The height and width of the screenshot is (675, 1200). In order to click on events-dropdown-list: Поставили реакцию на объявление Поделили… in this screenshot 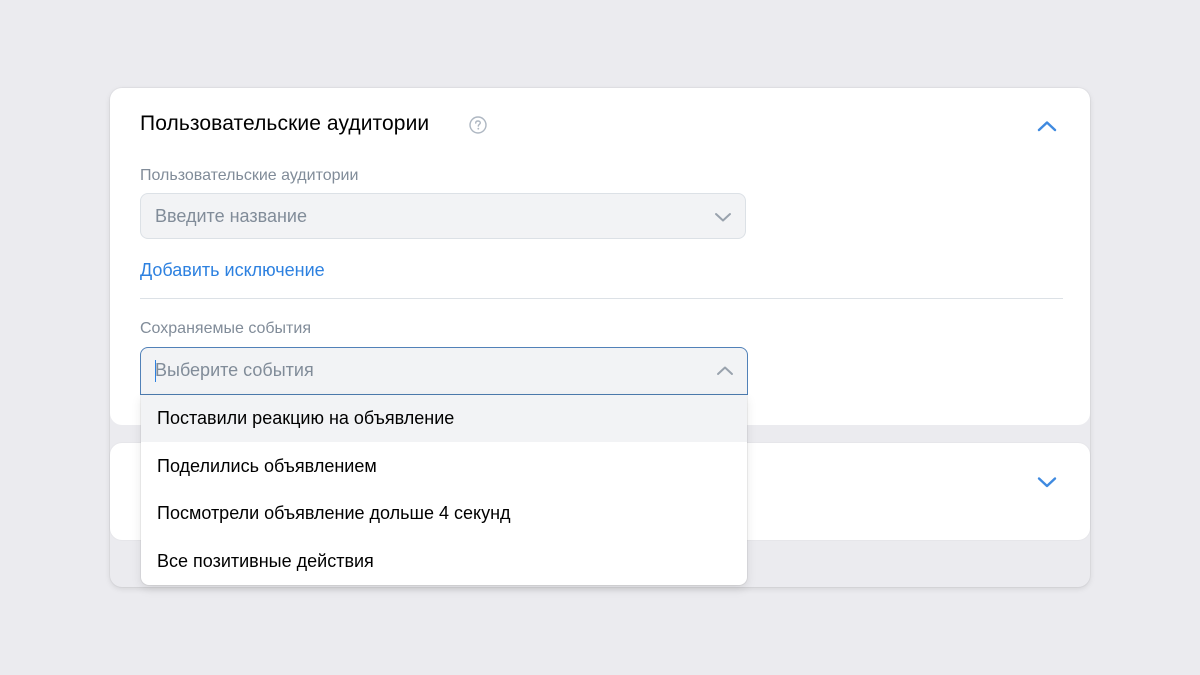, I will do `click(444, 490)`.